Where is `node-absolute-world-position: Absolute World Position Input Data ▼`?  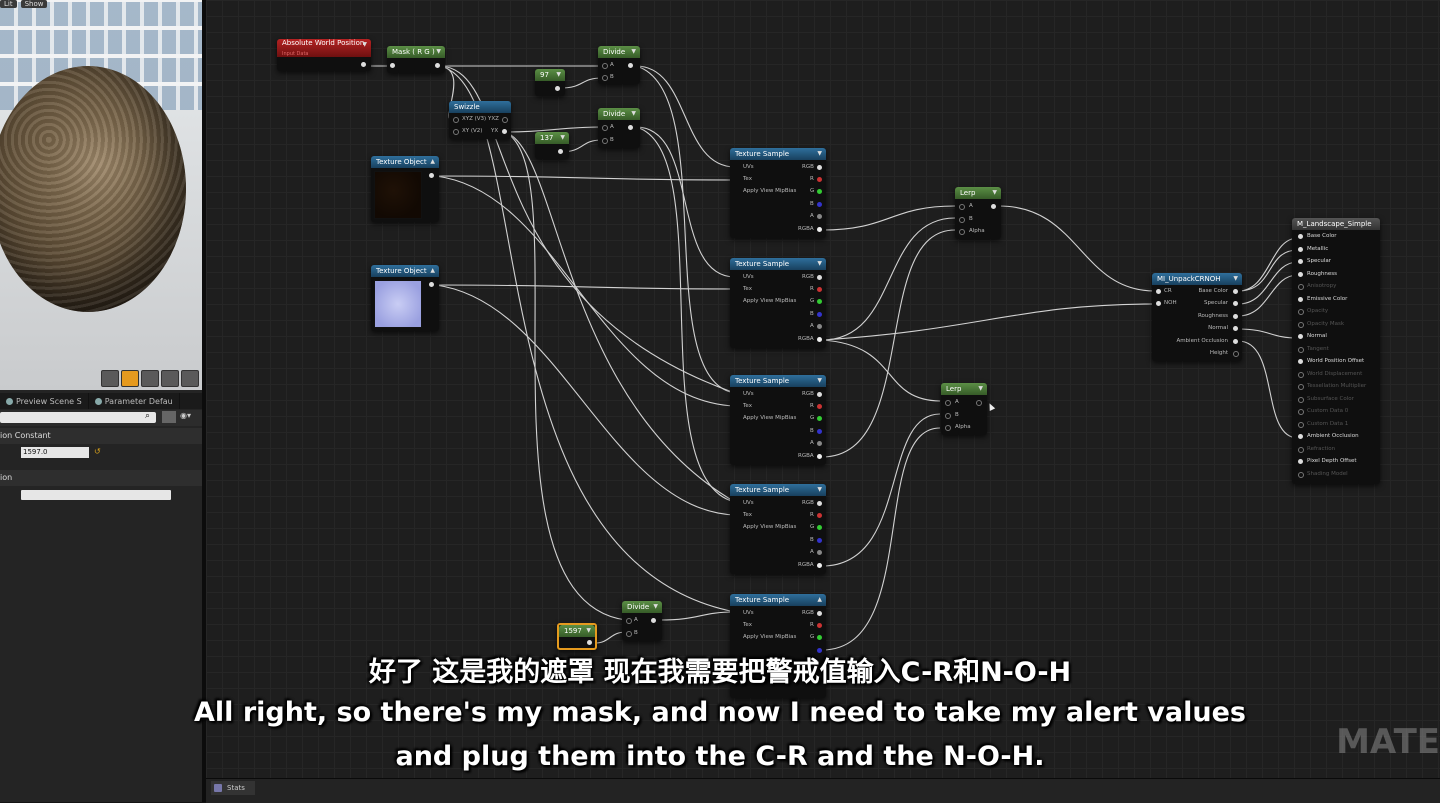 node-absolute-world-position: Absolute World Position Input Data ▼ is located at coordinates (324, 55).